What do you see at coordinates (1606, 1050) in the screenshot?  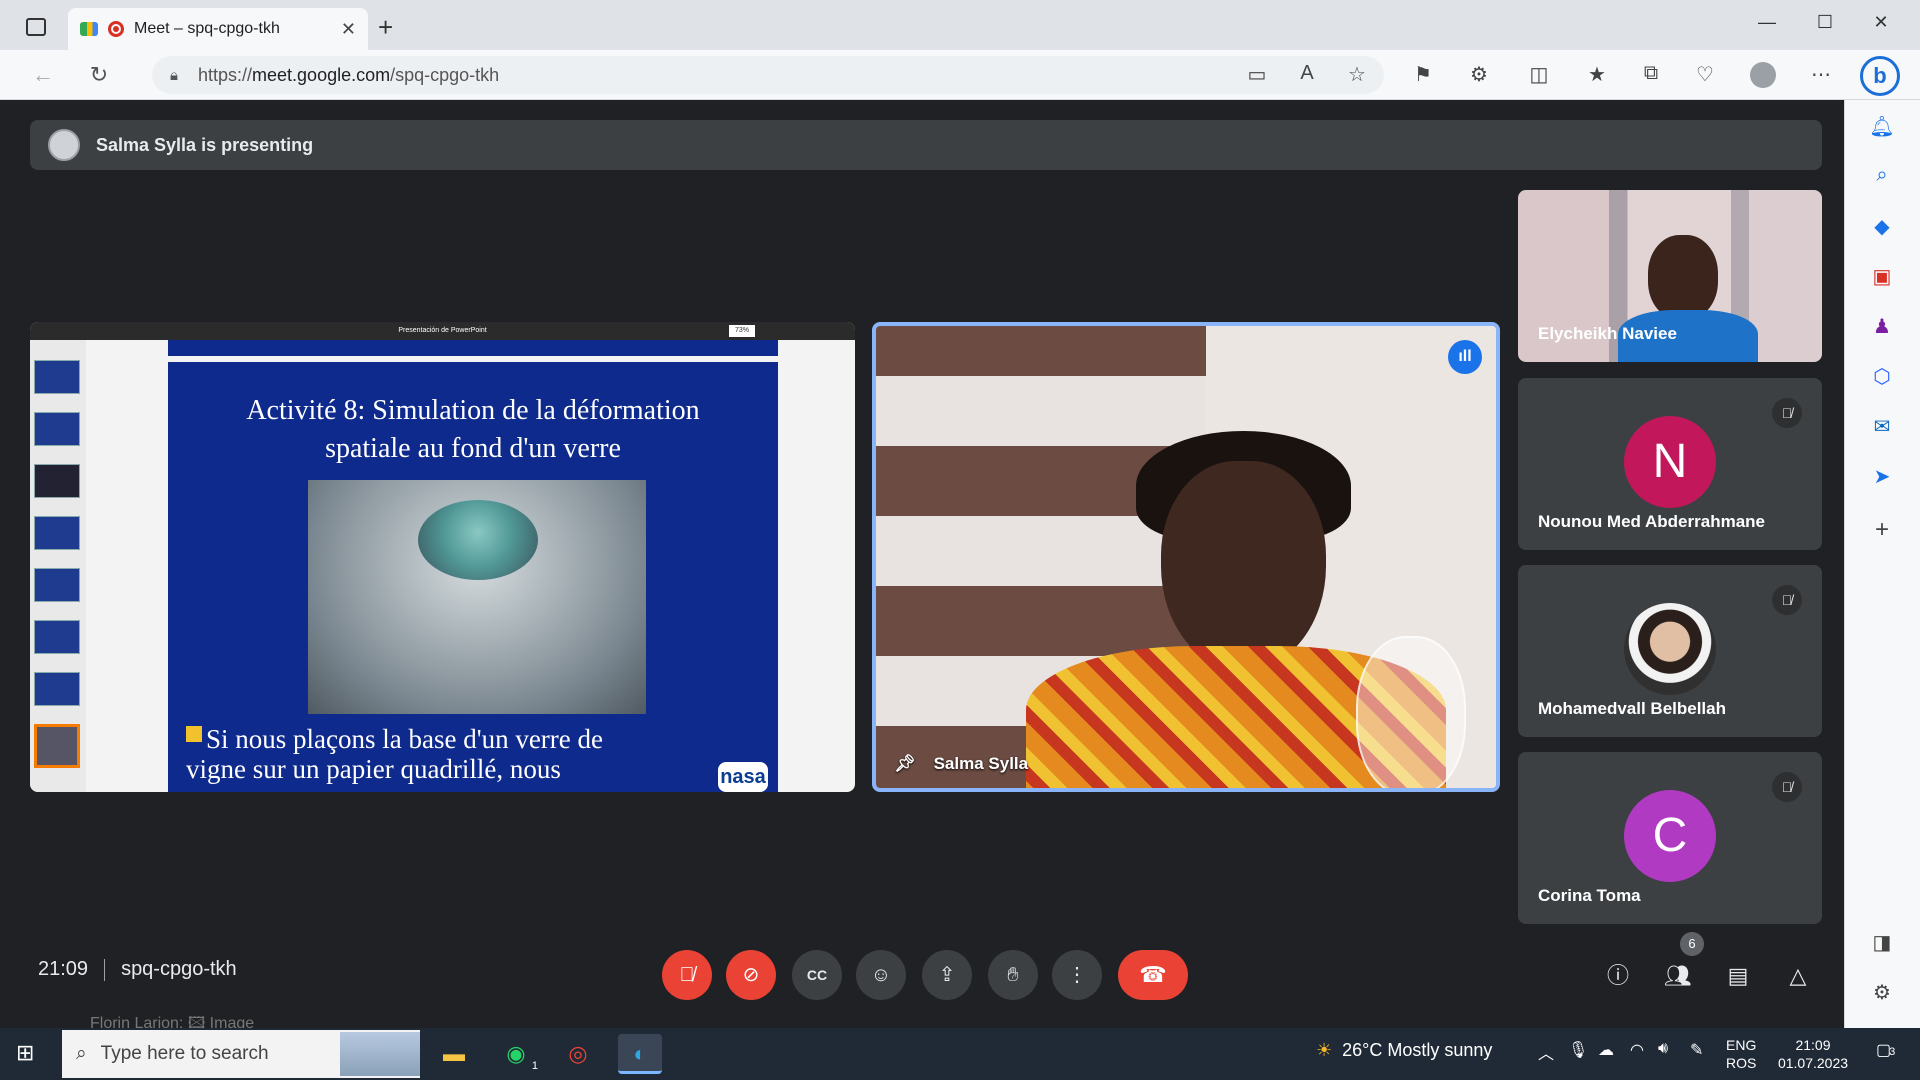 I see `tray-cloud-icon: ☁︎` at bounding box center [1606, 1050].